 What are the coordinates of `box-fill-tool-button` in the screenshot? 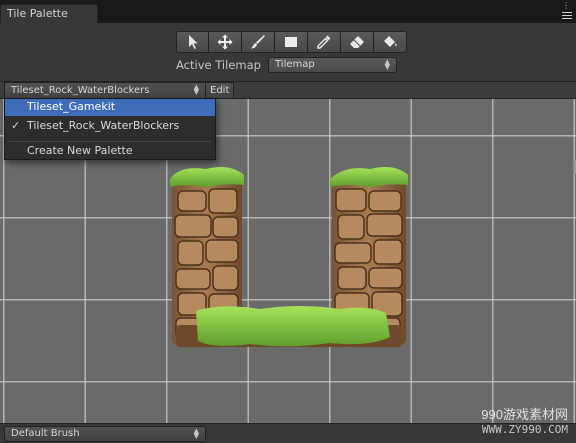 It's located at (291, 42).